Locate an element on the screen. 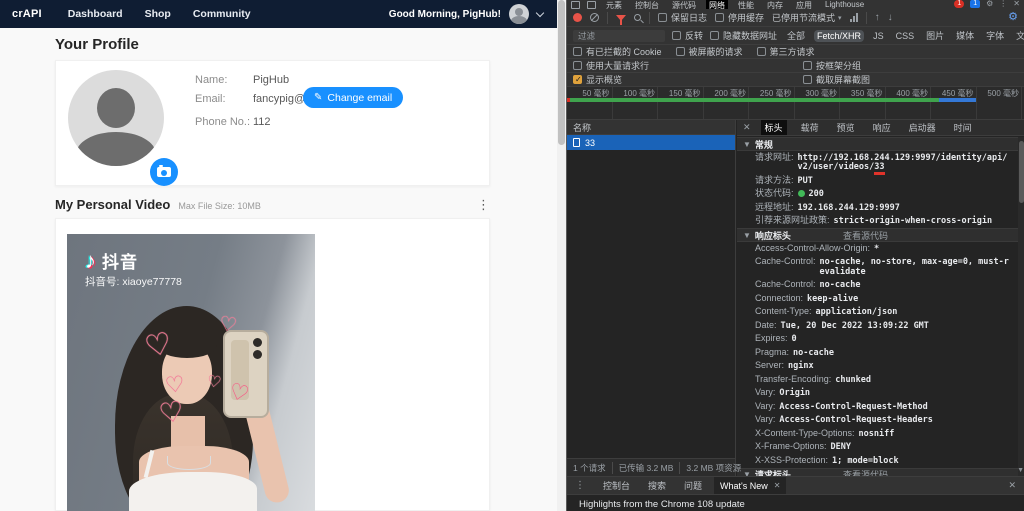  response-headers-title: 响应标头 is located at coordinates (772, 235).